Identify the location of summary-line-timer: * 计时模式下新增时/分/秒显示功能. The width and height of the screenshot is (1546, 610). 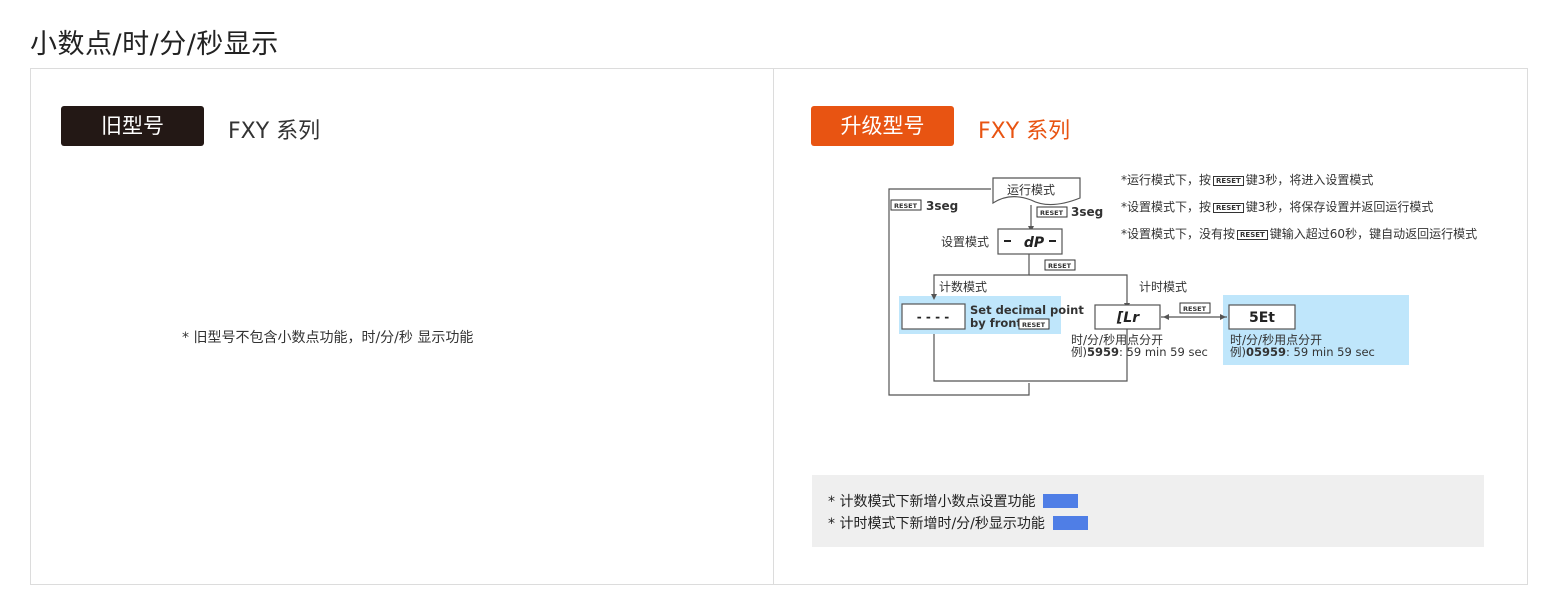
(958, 523).